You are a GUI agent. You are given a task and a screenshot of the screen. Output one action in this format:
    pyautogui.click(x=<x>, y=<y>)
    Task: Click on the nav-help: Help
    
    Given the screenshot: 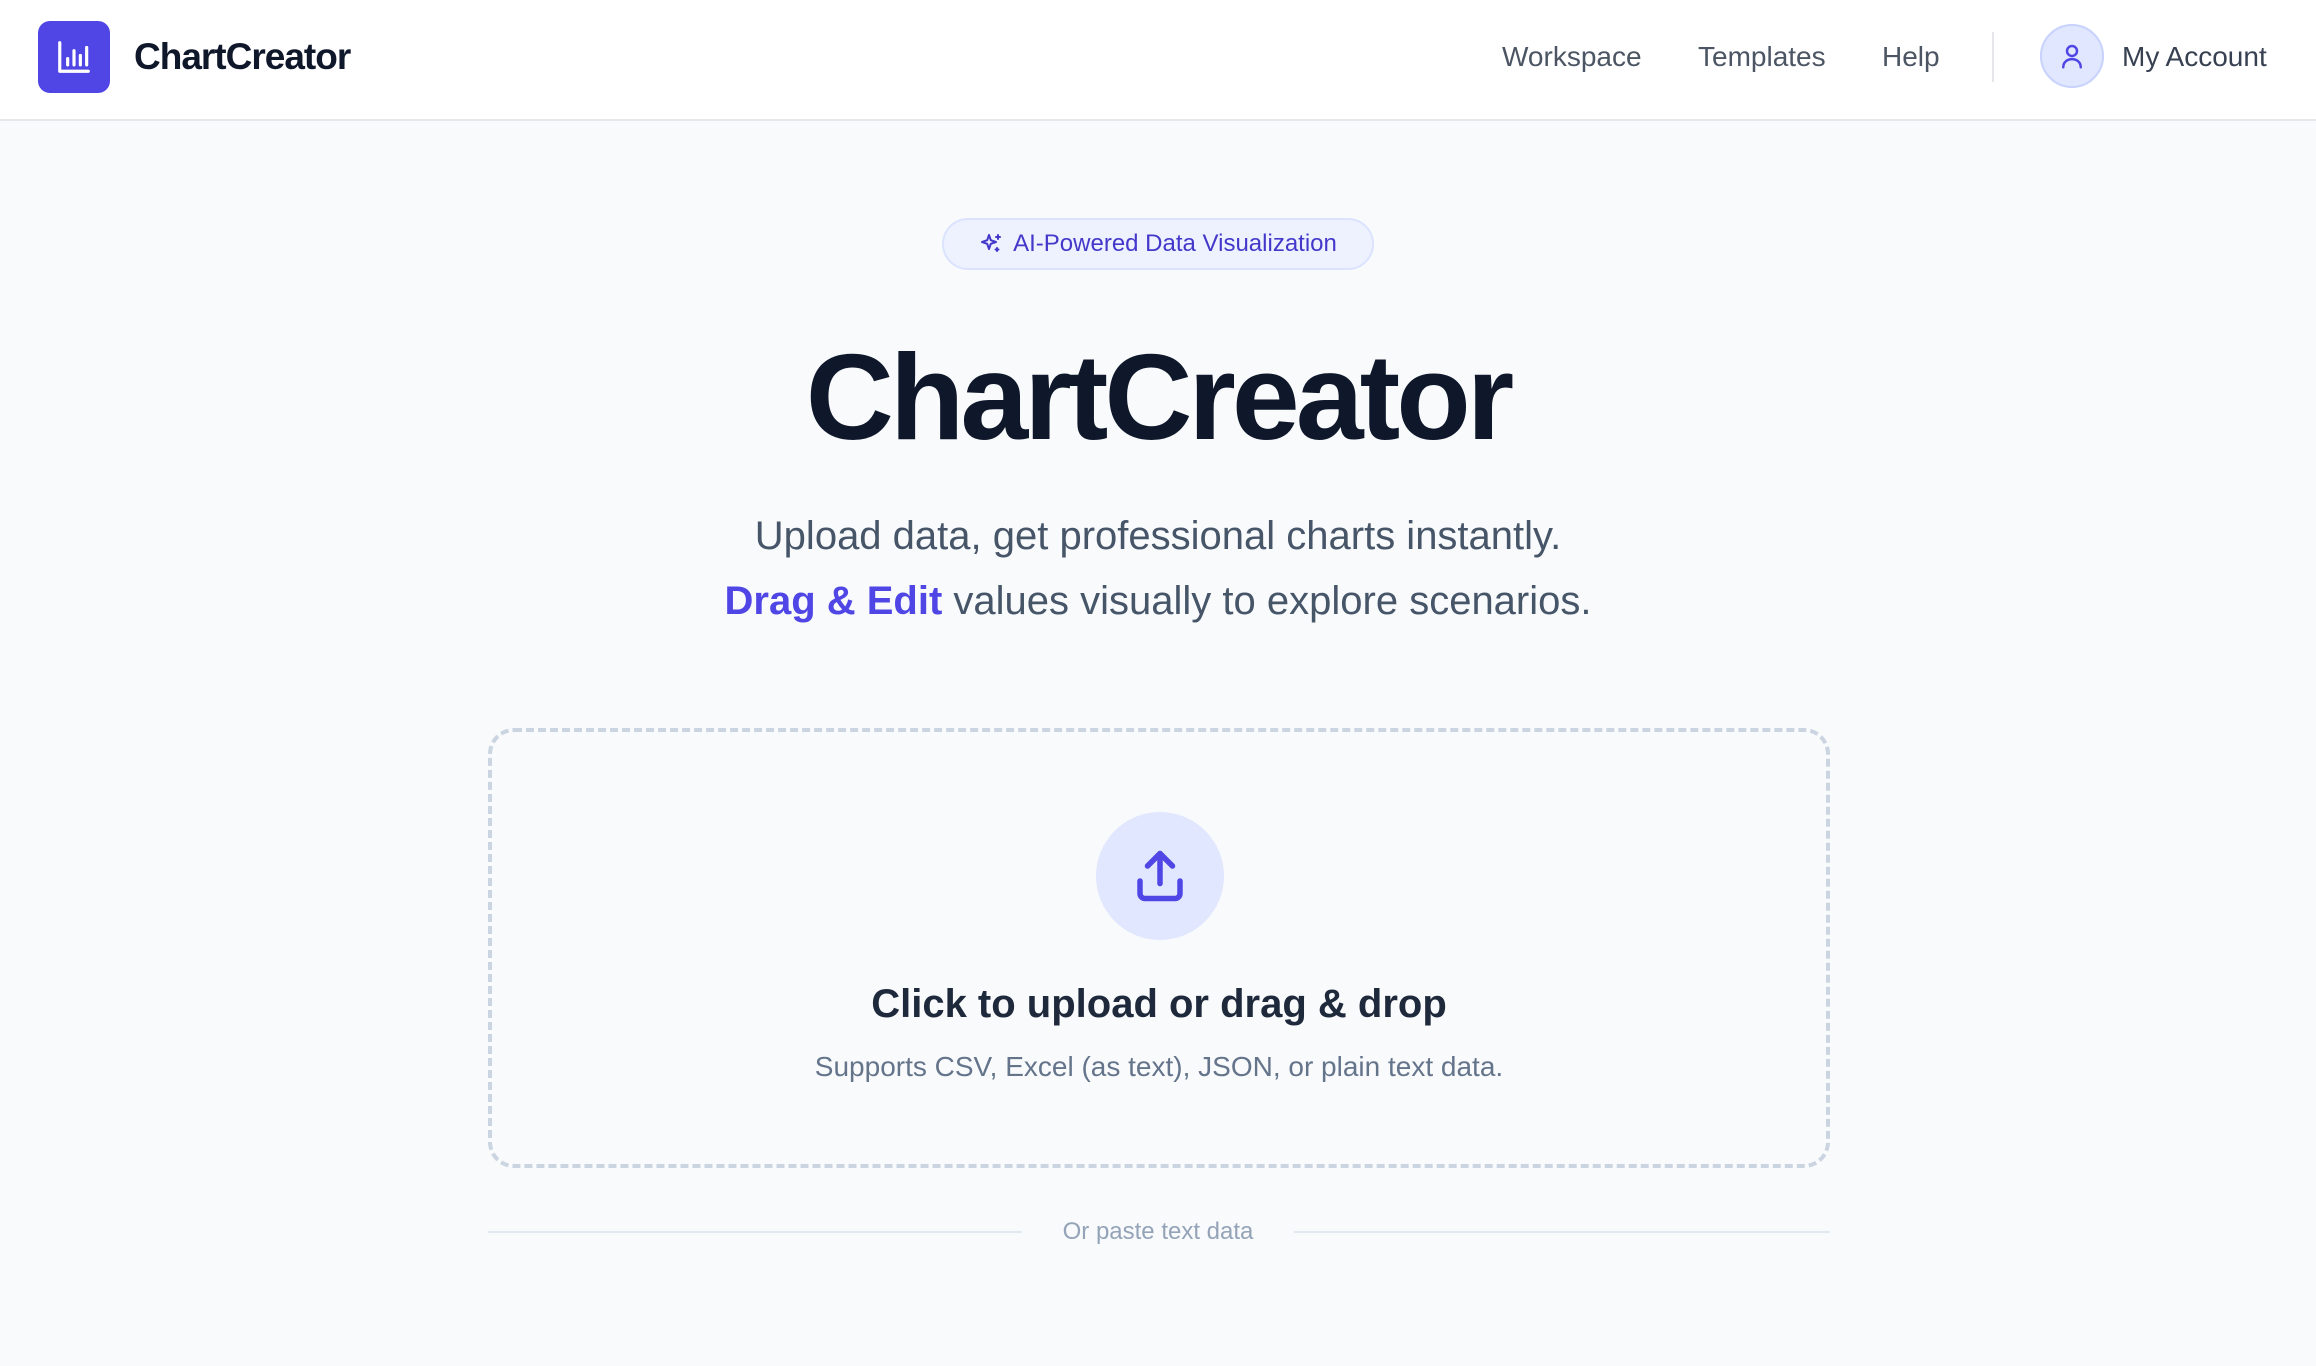 What is the action you would take?
    pyautogui.click(x=1911, y=57)
    